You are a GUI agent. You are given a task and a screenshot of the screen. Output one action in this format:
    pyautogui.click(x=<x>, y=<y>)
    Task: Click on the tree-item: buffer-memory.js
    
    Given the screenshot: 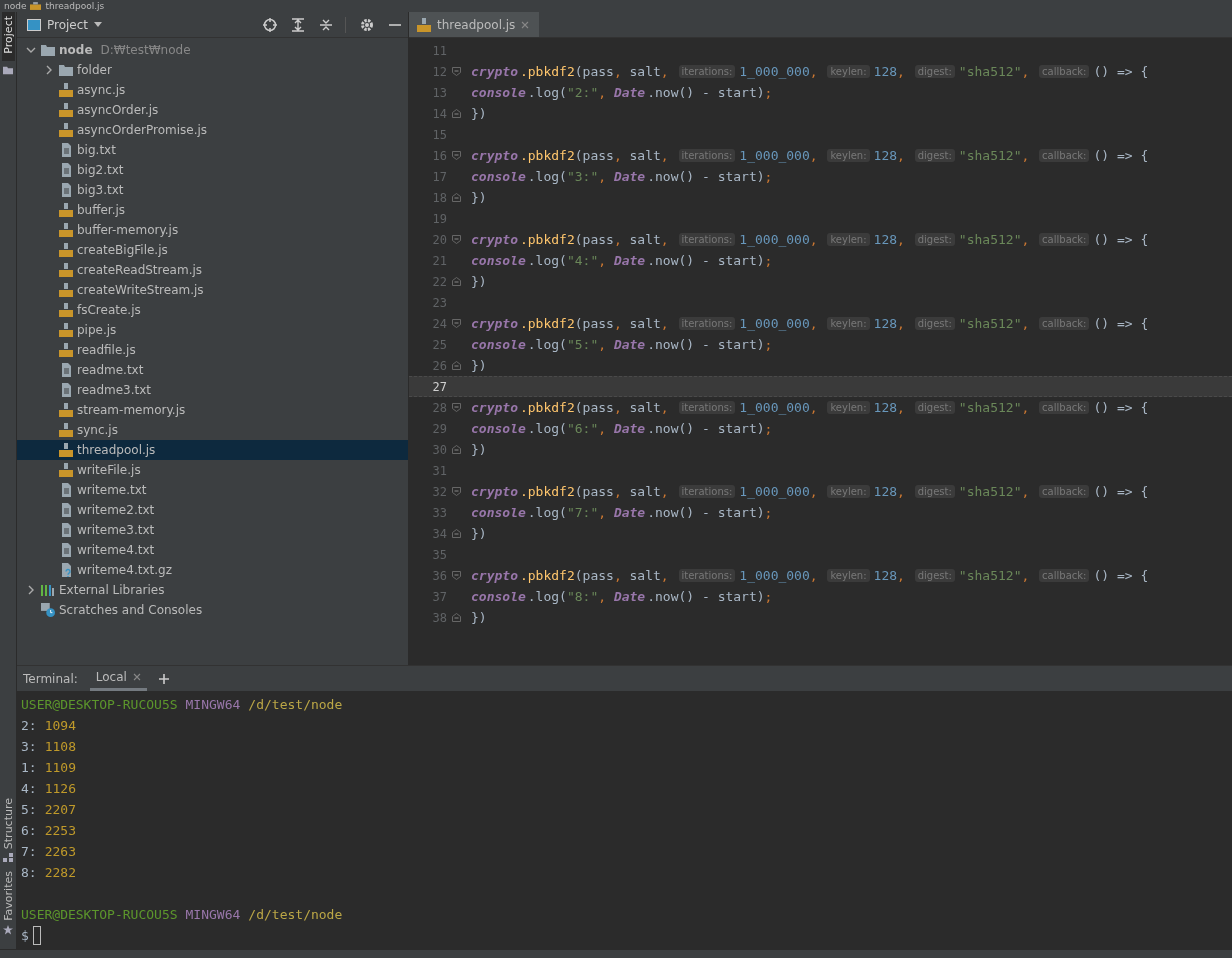 What is the action you would take?
    pyautogui.click(x=212, y=230)
    